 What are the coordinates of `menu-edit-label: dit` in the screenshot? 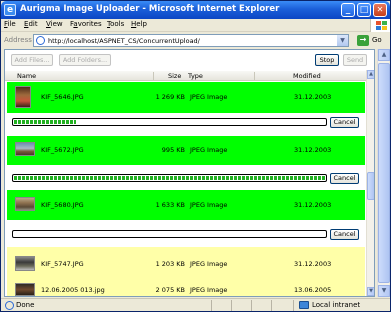 It's located at (33, 24).